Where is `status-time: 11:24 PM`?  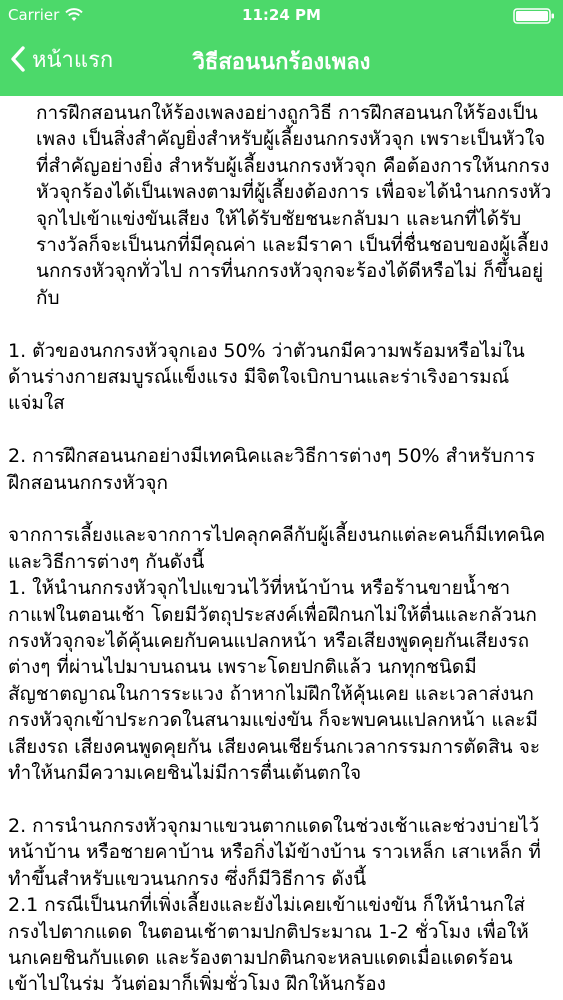
status-time: 11:24 PM is located at coordinates (281, 15).